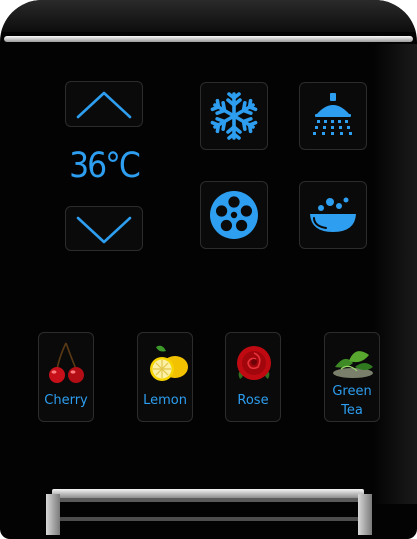 The image size is (417, 539). Describe the element at coordinates (353, 364) in the screenshot. I see `green-tea-icon` at that location.